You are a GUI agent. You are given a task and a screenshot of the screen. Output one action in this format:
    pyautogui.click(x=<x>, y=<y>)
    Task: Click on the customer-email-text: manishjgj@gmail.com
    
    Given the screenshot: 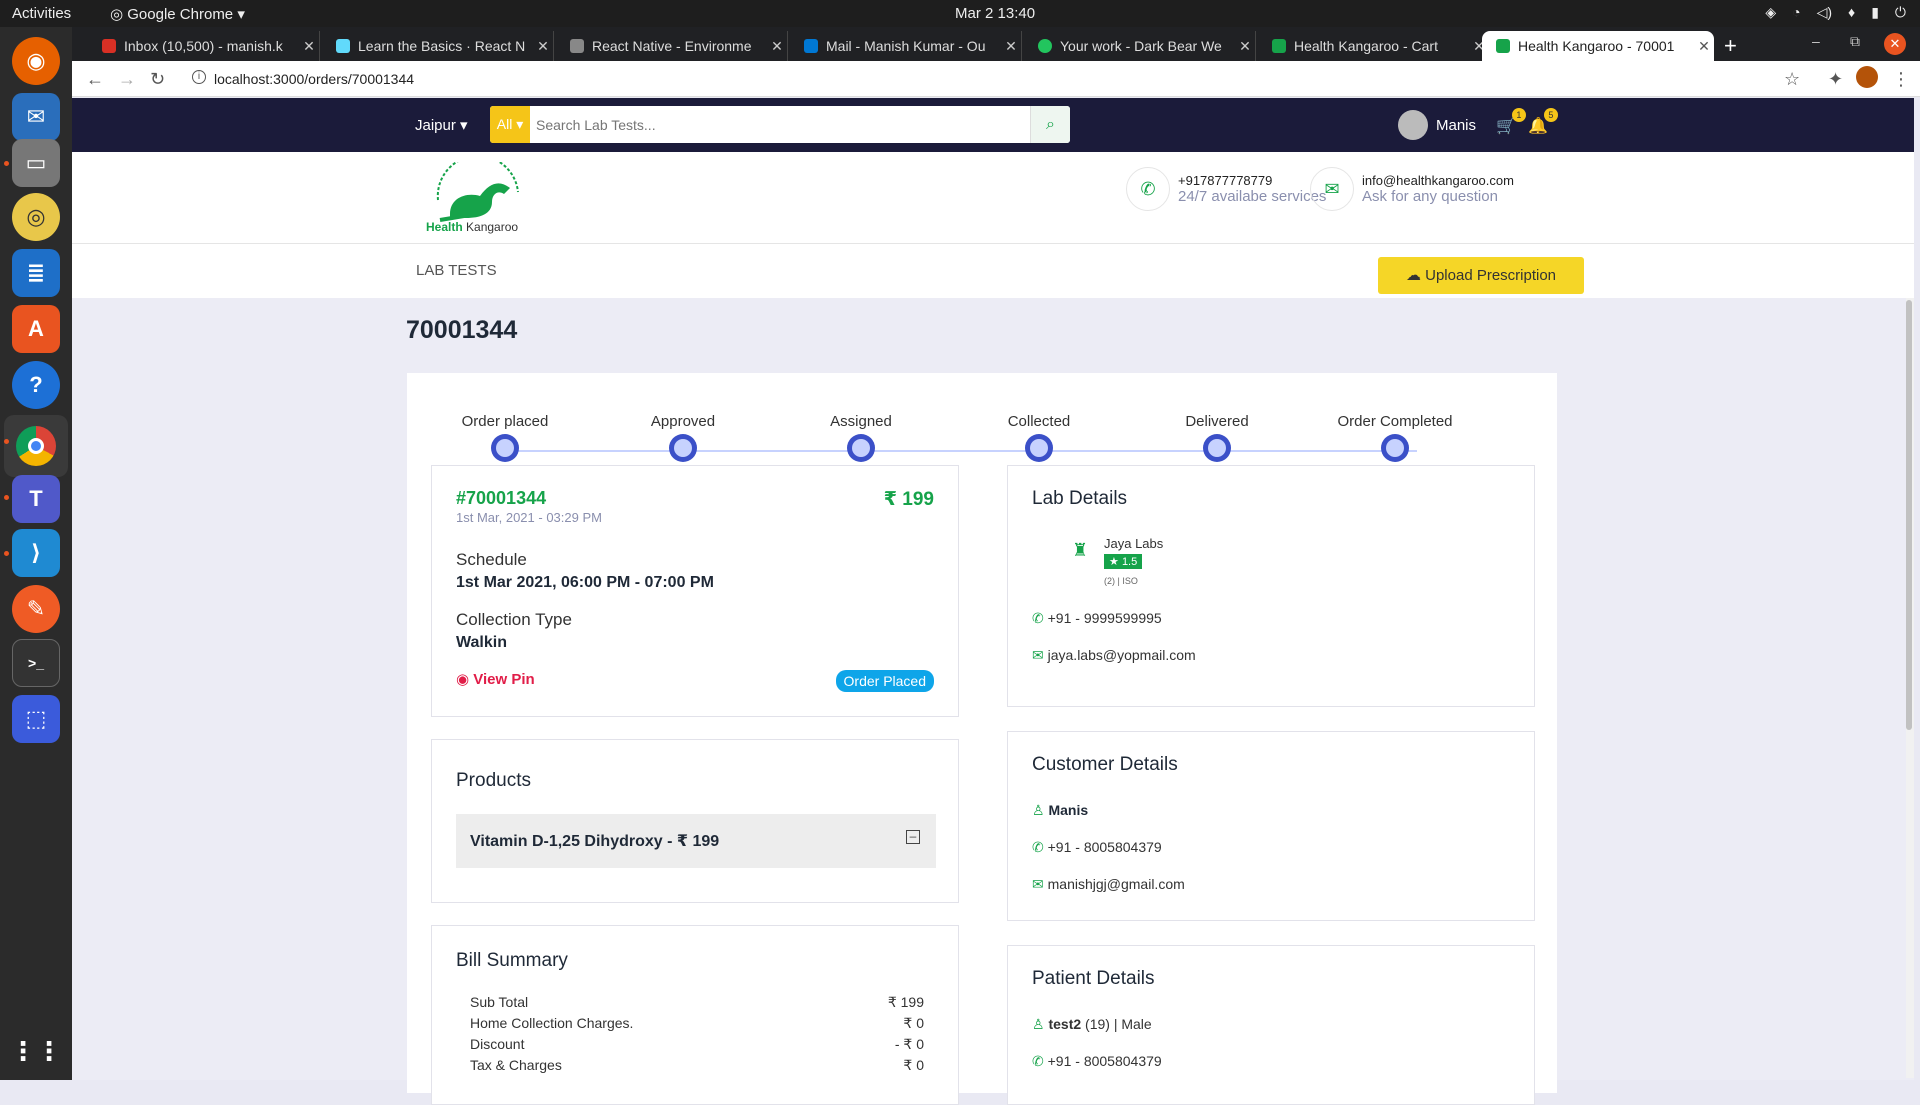 What is the action you would take?
    pyautogui.click(x=1116, y=884)
    